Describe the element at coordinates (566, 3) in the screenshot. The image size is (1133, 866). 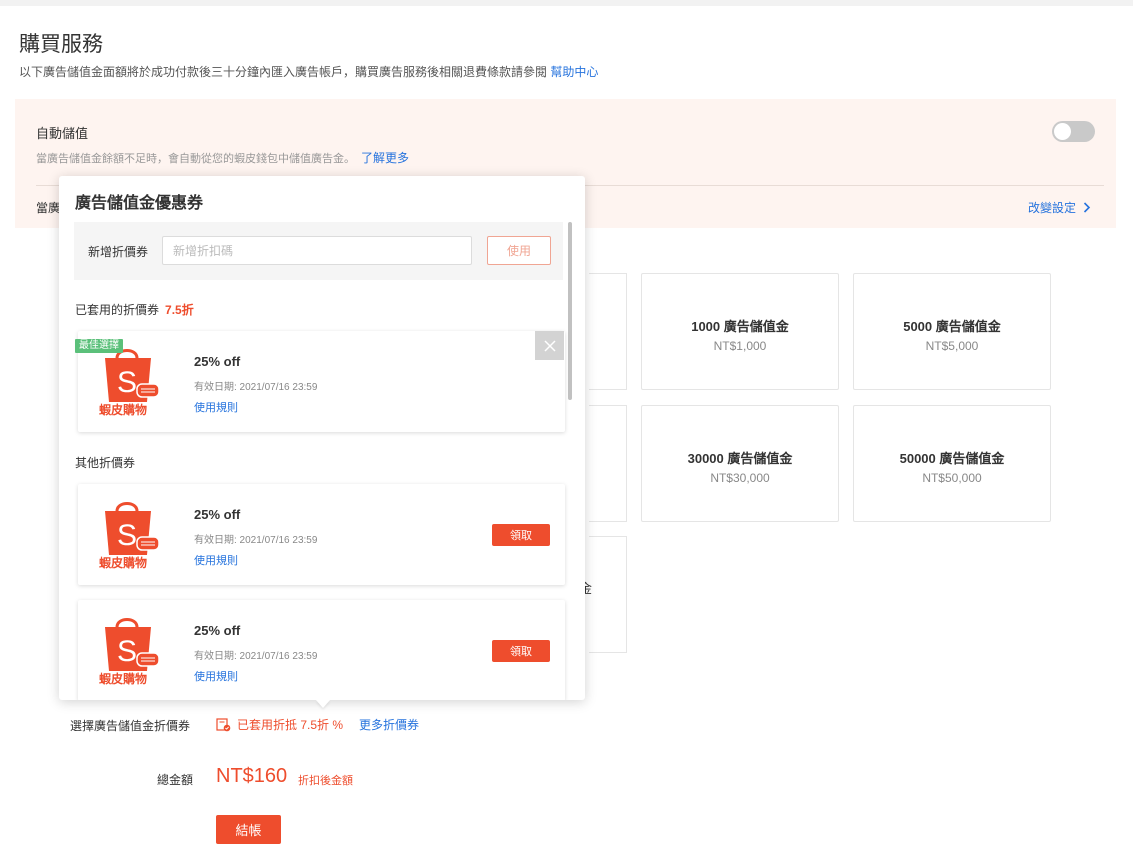
I see `top-bar` at that location.